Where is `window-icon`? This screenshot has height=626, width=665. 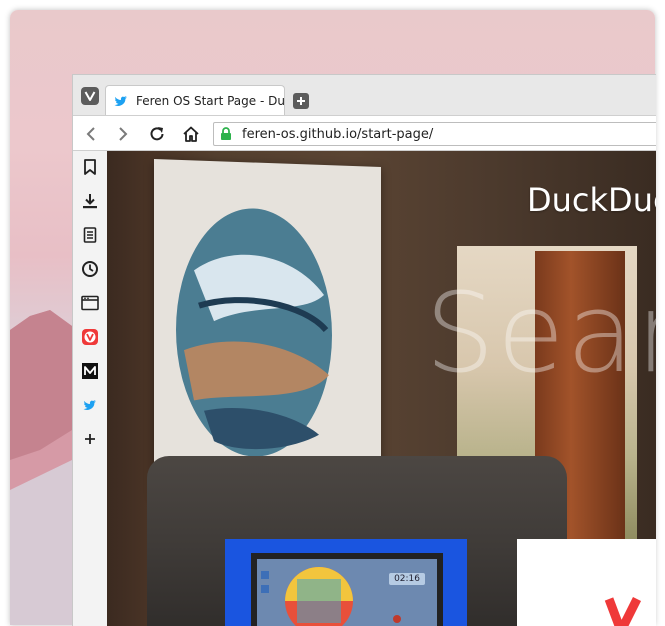 window-icon is located at coordinates (90, 303).